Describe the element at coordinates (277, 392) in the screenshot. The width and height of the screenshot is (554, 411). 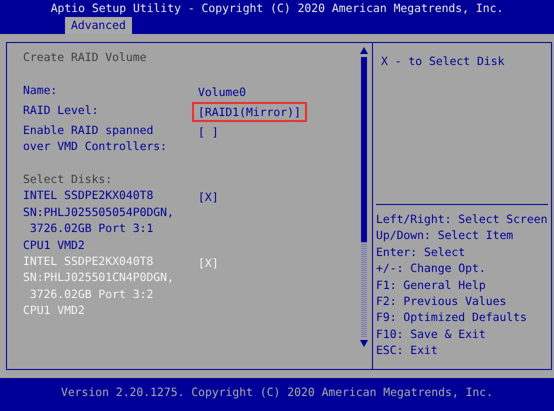
I see `version-text: Version 2.20.1275. Copyright (C) 2020 American Megatrends, Inc.` at that location.